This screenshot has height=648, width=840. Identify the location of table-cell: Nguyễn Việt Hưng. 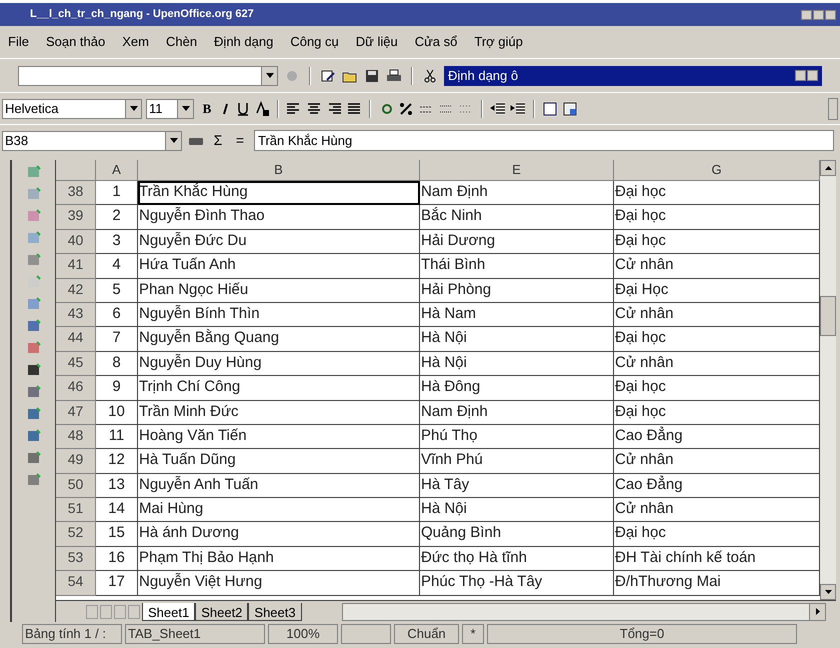
(279, 583).